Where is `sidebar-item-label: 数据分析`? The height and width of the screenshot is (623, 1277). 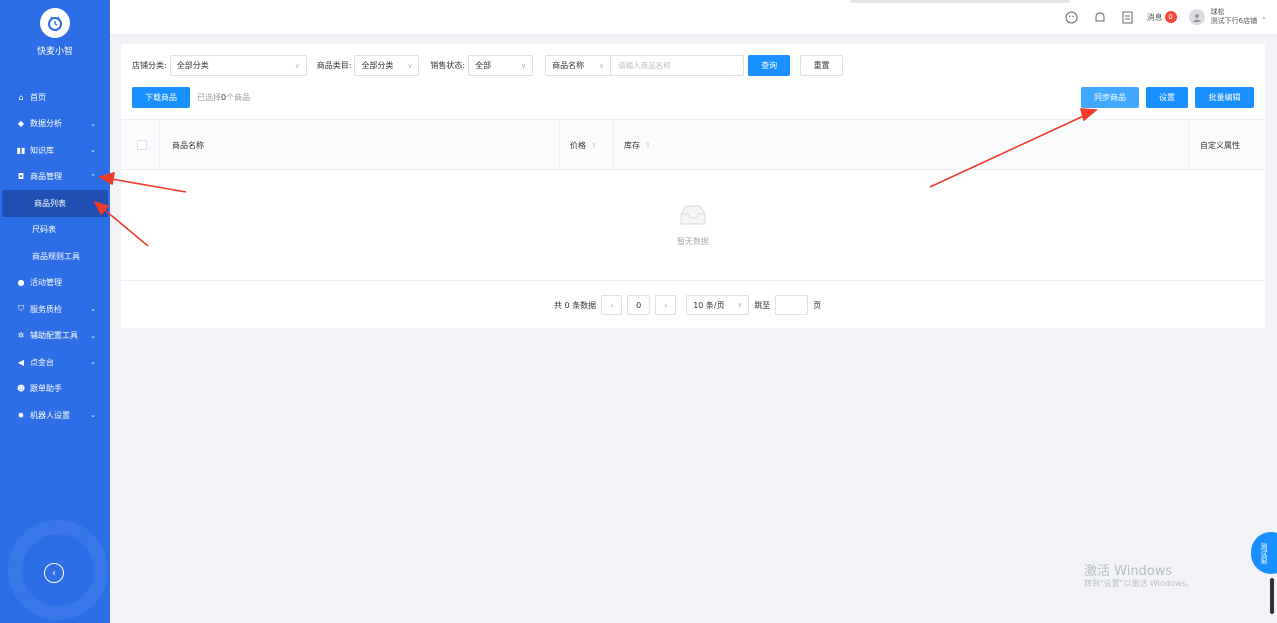
sidebar-item-label: 数据分析 is located at coordinates (46, 124).